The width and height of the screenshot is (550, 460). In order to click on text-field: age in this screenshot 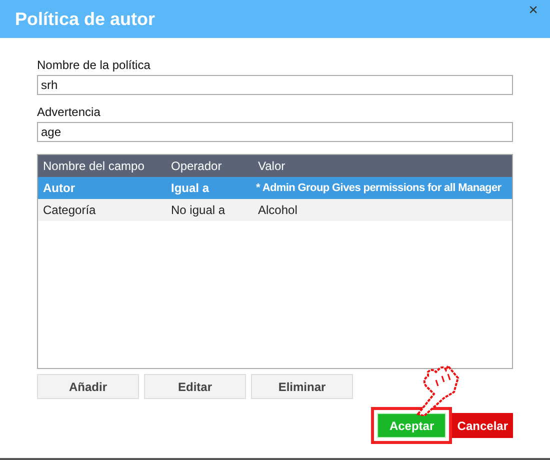, I will do `click(275, 132)`.